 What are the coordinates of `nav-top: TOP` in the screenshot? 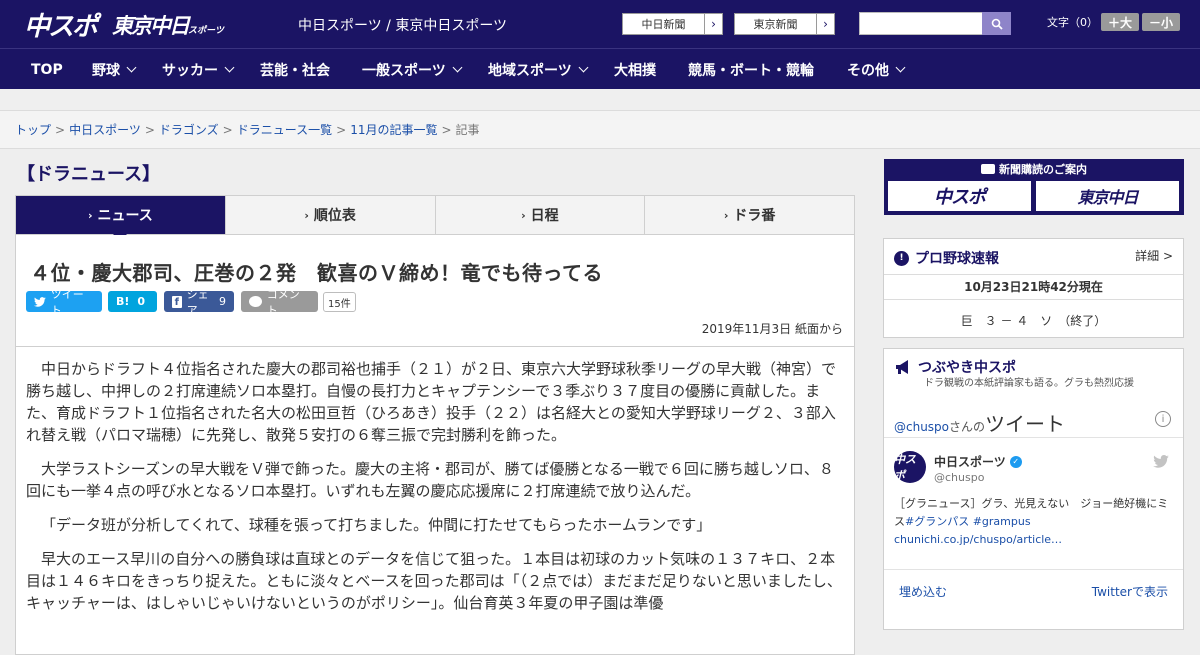 It's located at (47, 69).